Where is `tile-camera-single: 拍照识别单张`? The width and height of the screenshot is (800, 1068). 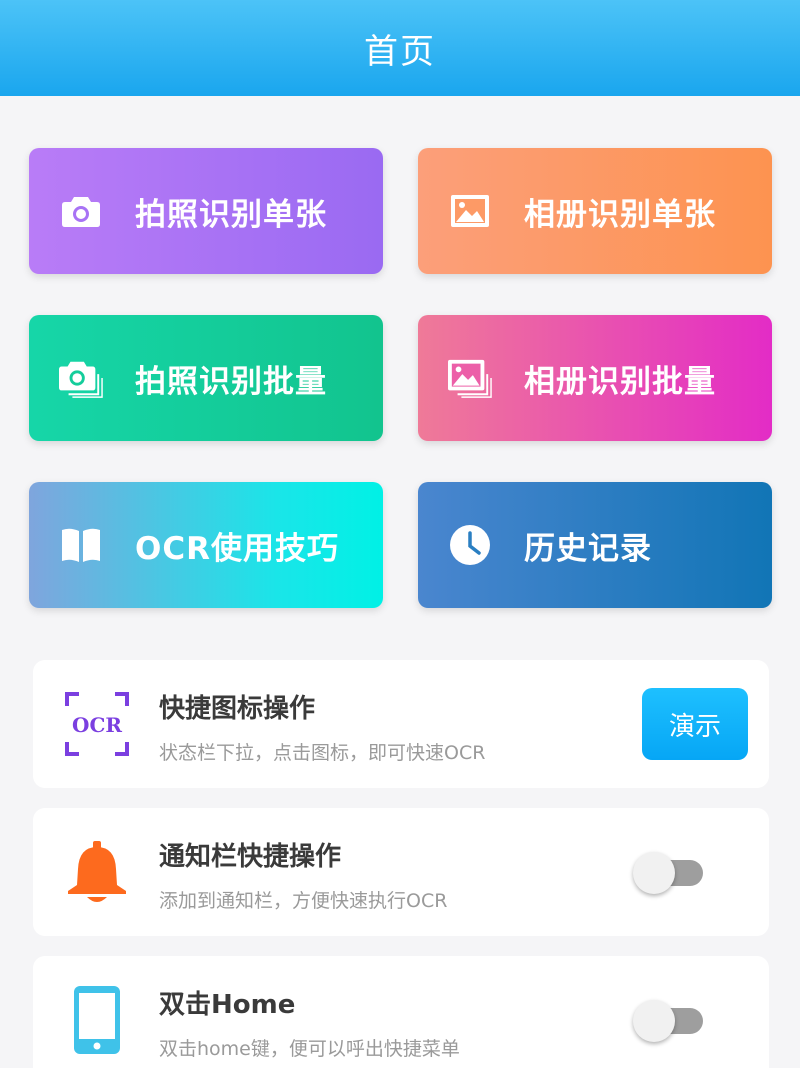
tile-camera-single: 拍照识别单张 is located at coordinates (206, 211).